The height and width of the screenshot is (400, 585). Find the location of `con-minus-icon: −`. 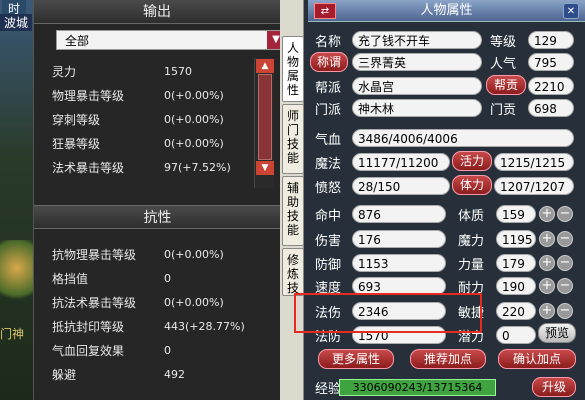

con-minus-icon: − is located at coordinates (565, 214).